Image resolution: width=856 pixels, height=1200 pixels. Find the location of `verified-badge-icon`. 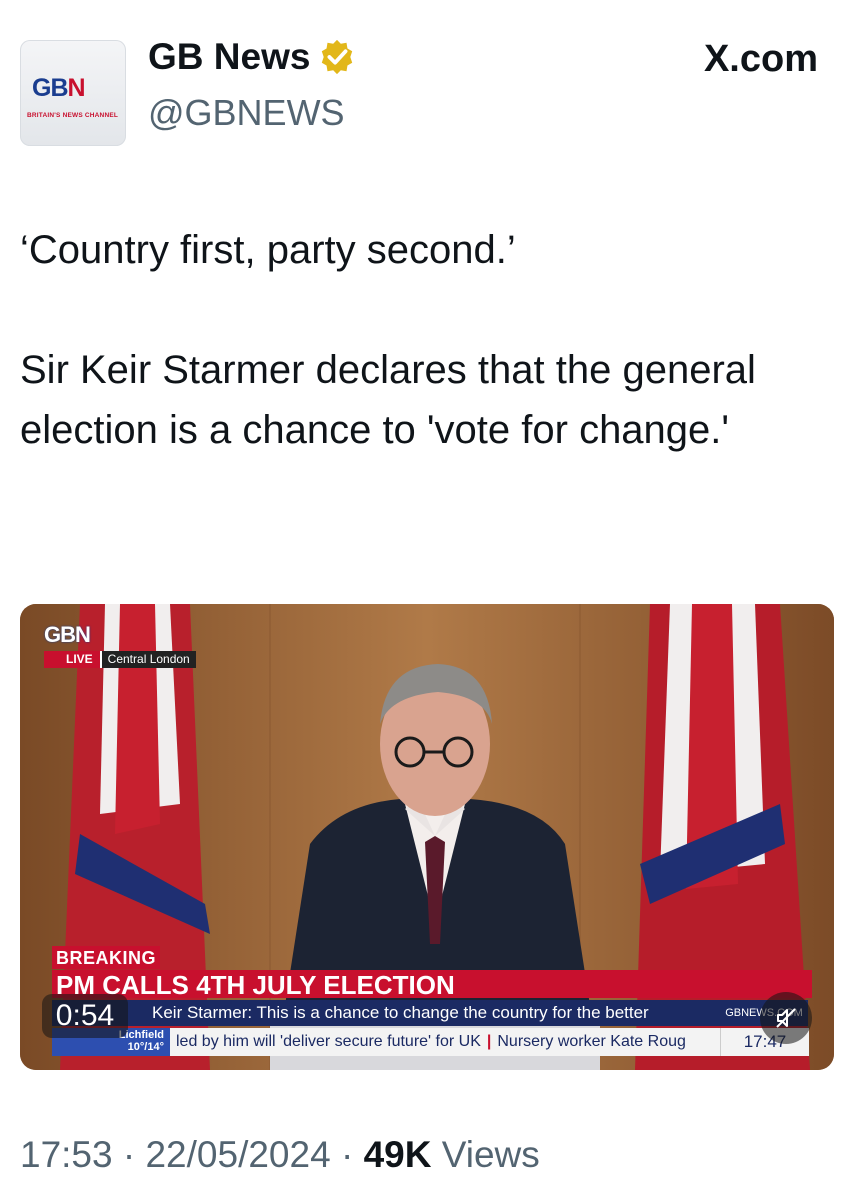

verified-badge-icon is located at coordinates (337, 57).